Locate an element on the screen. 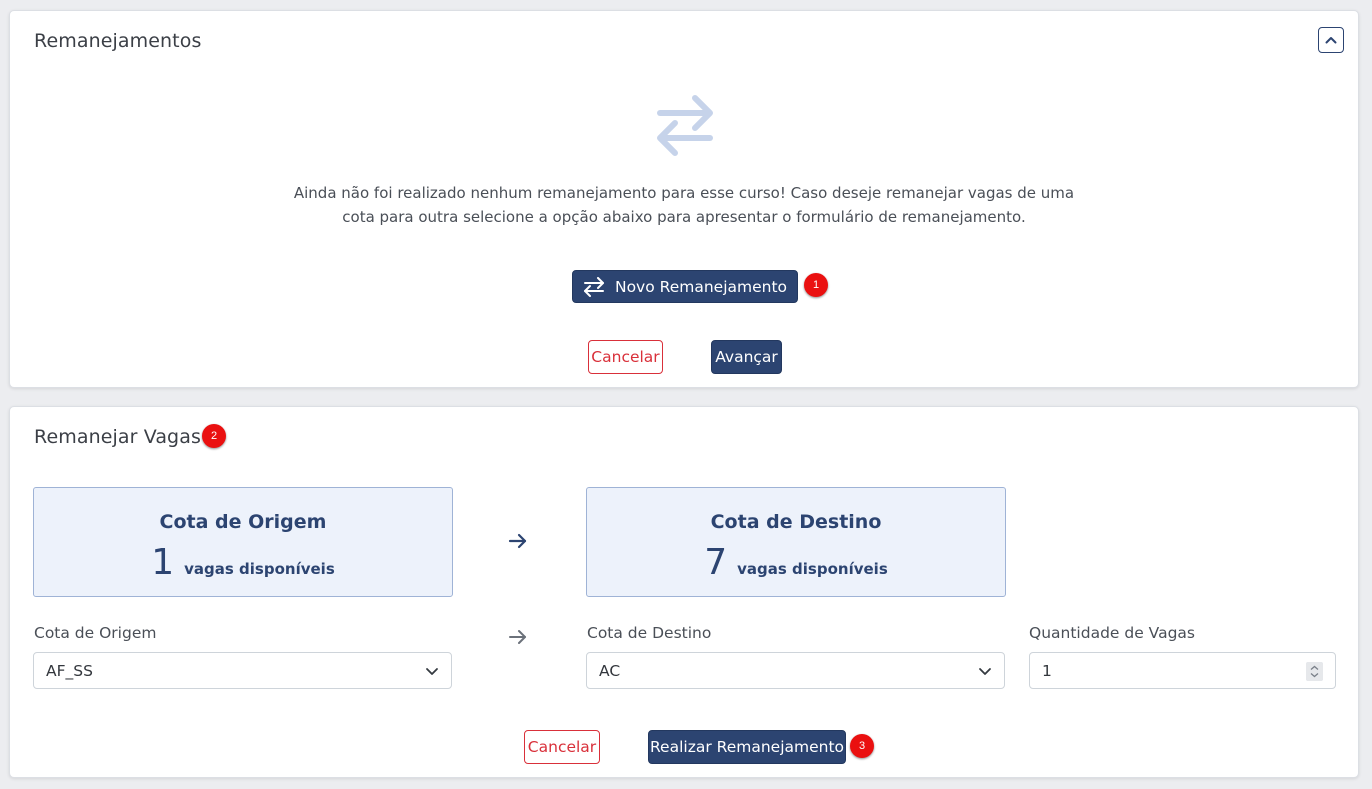 The height and width of the screenshot is (789, 1372). cancel-remanejamento-button: Cancelar is located at coordinates (562, 747).